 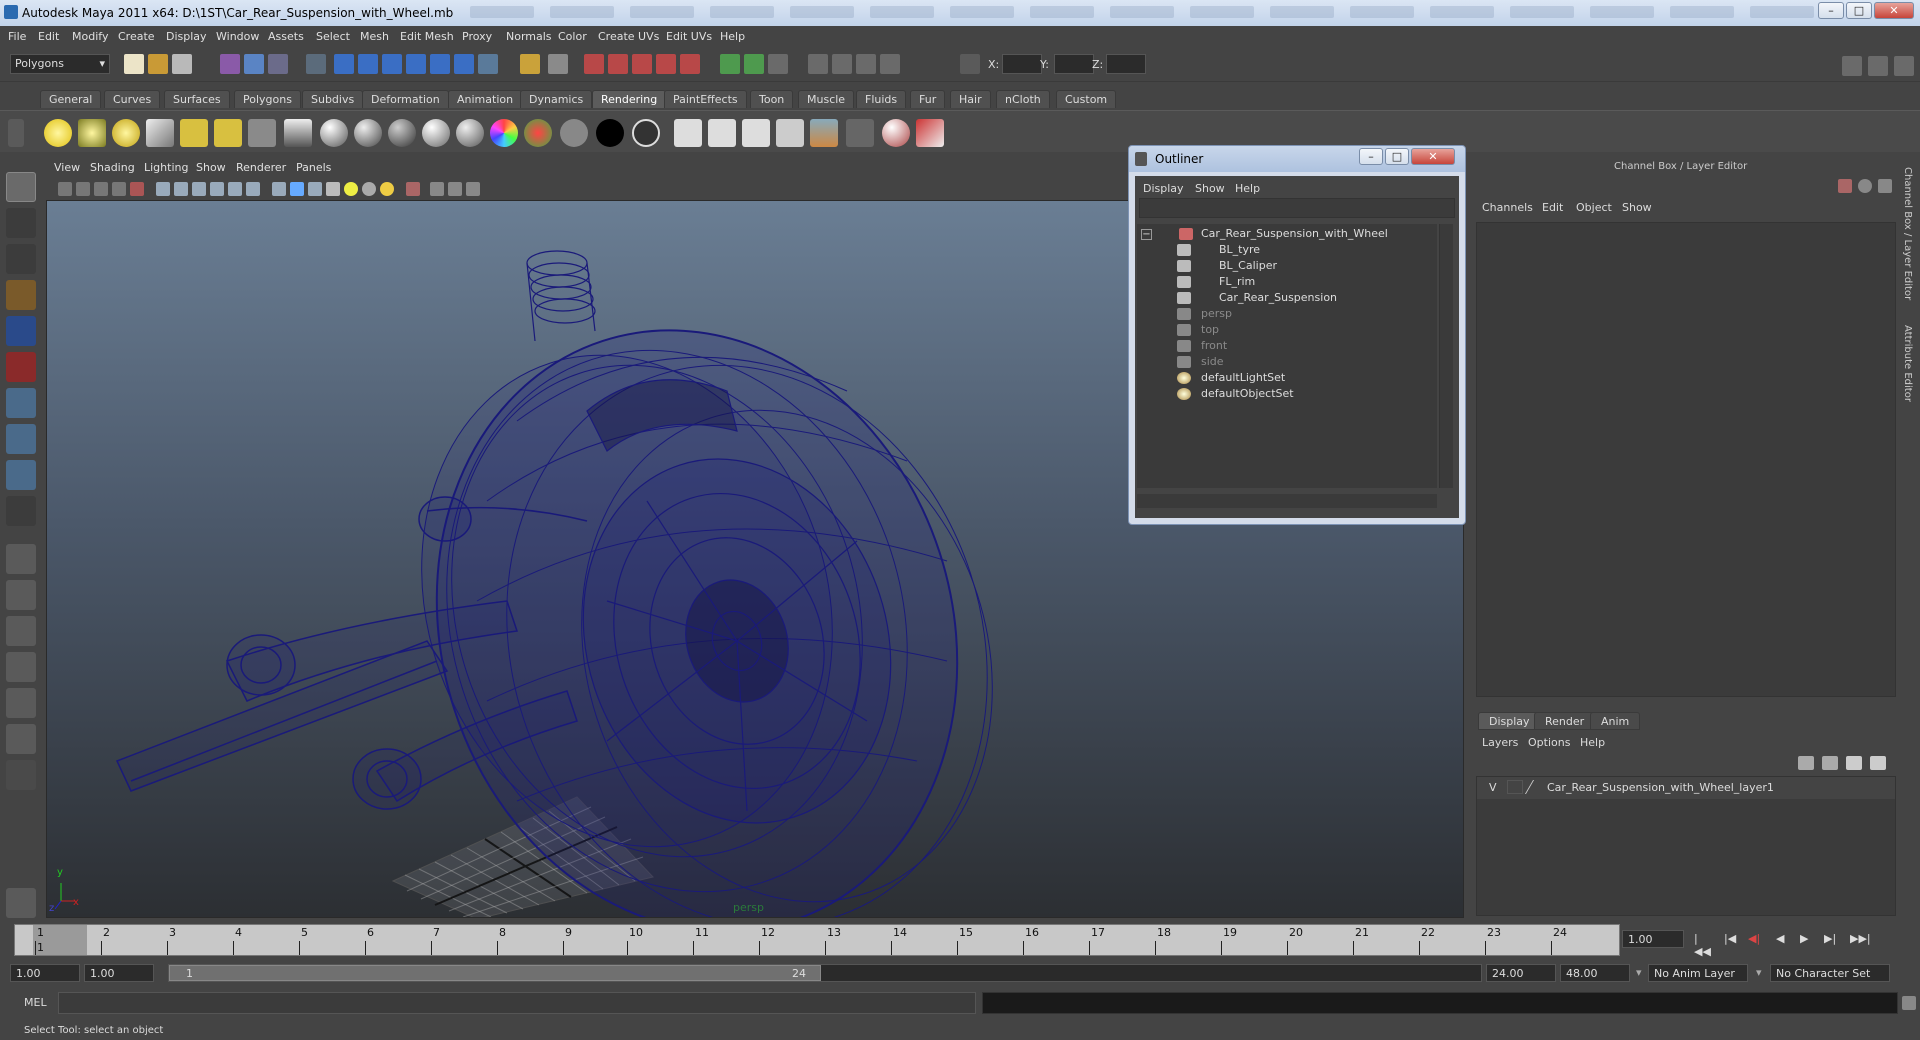 What do you see at coordinates (166, 167) in the screenshot?
I see `panel-menu-lighting: Lighting` at bounding box center [166, 167].